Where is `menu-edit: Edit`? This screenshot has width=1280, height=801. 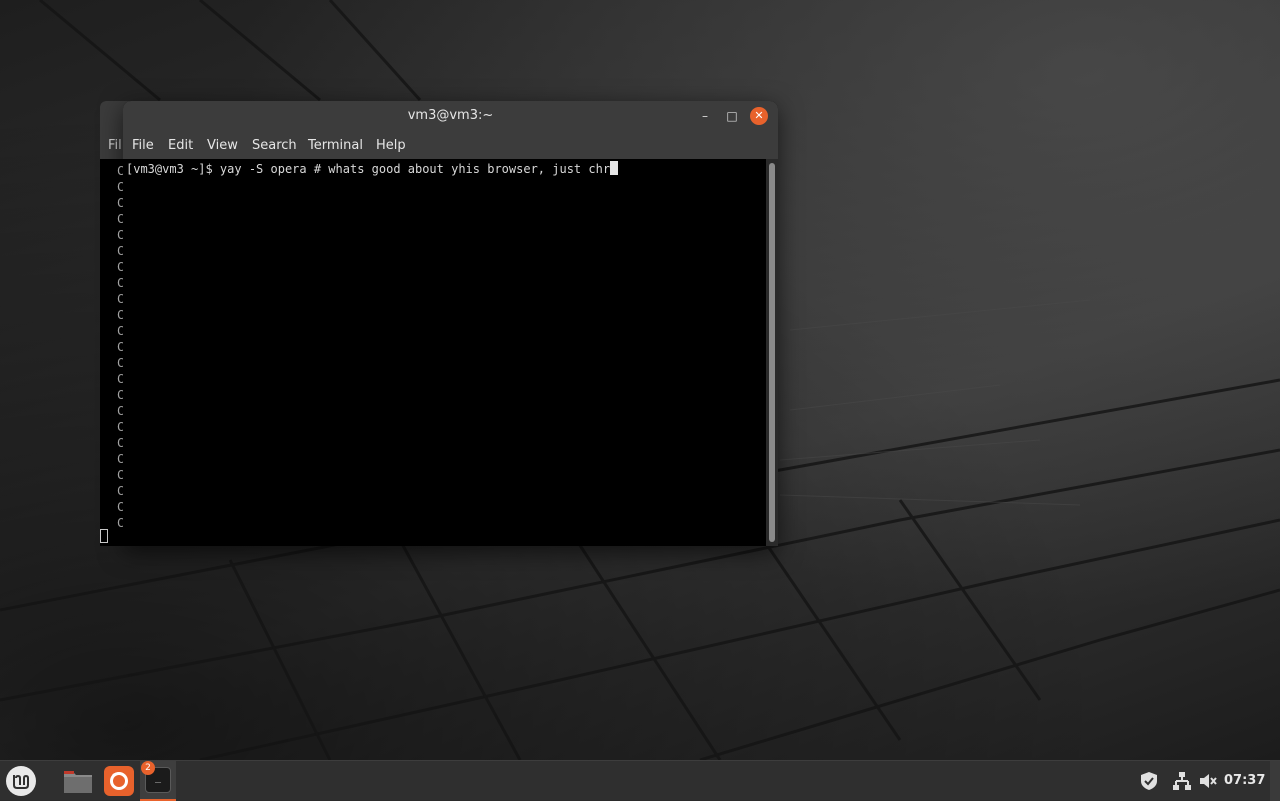
menu-edit: Edit is located at coordinates (180, 145).